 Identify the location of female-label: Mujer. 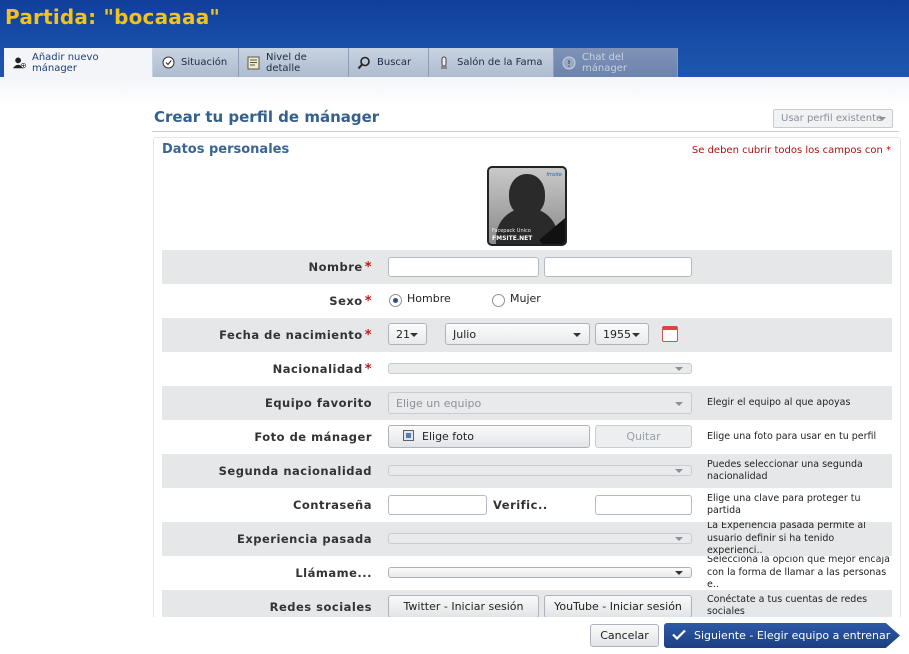
(525, 298).